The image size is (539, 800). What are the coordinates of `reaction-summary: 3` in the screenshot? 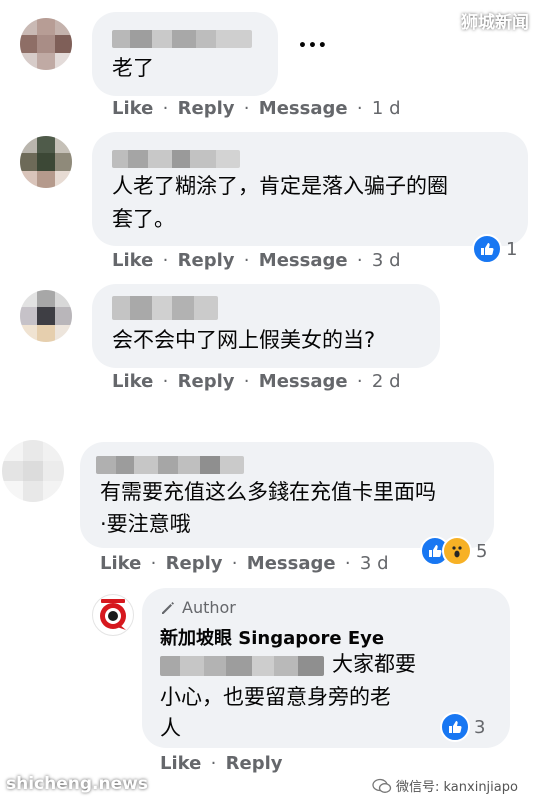 It's located at (462, 727).